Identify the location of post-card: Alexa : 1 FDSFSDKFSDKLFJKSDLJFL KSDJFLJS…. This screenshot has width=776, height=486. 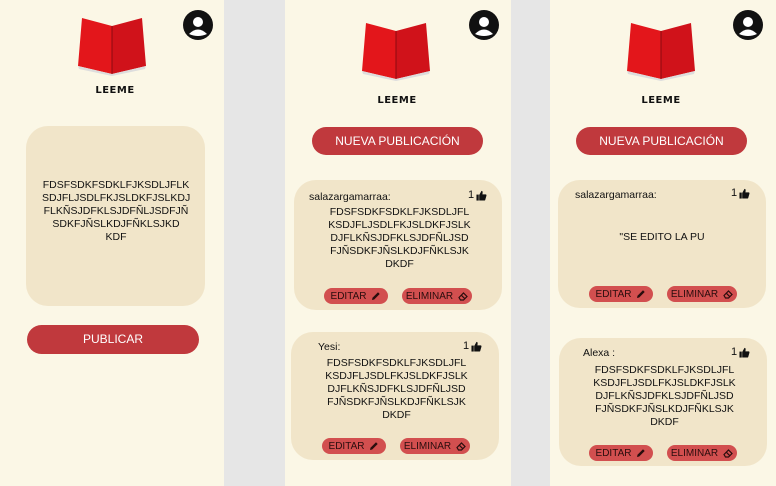
(663, 402).